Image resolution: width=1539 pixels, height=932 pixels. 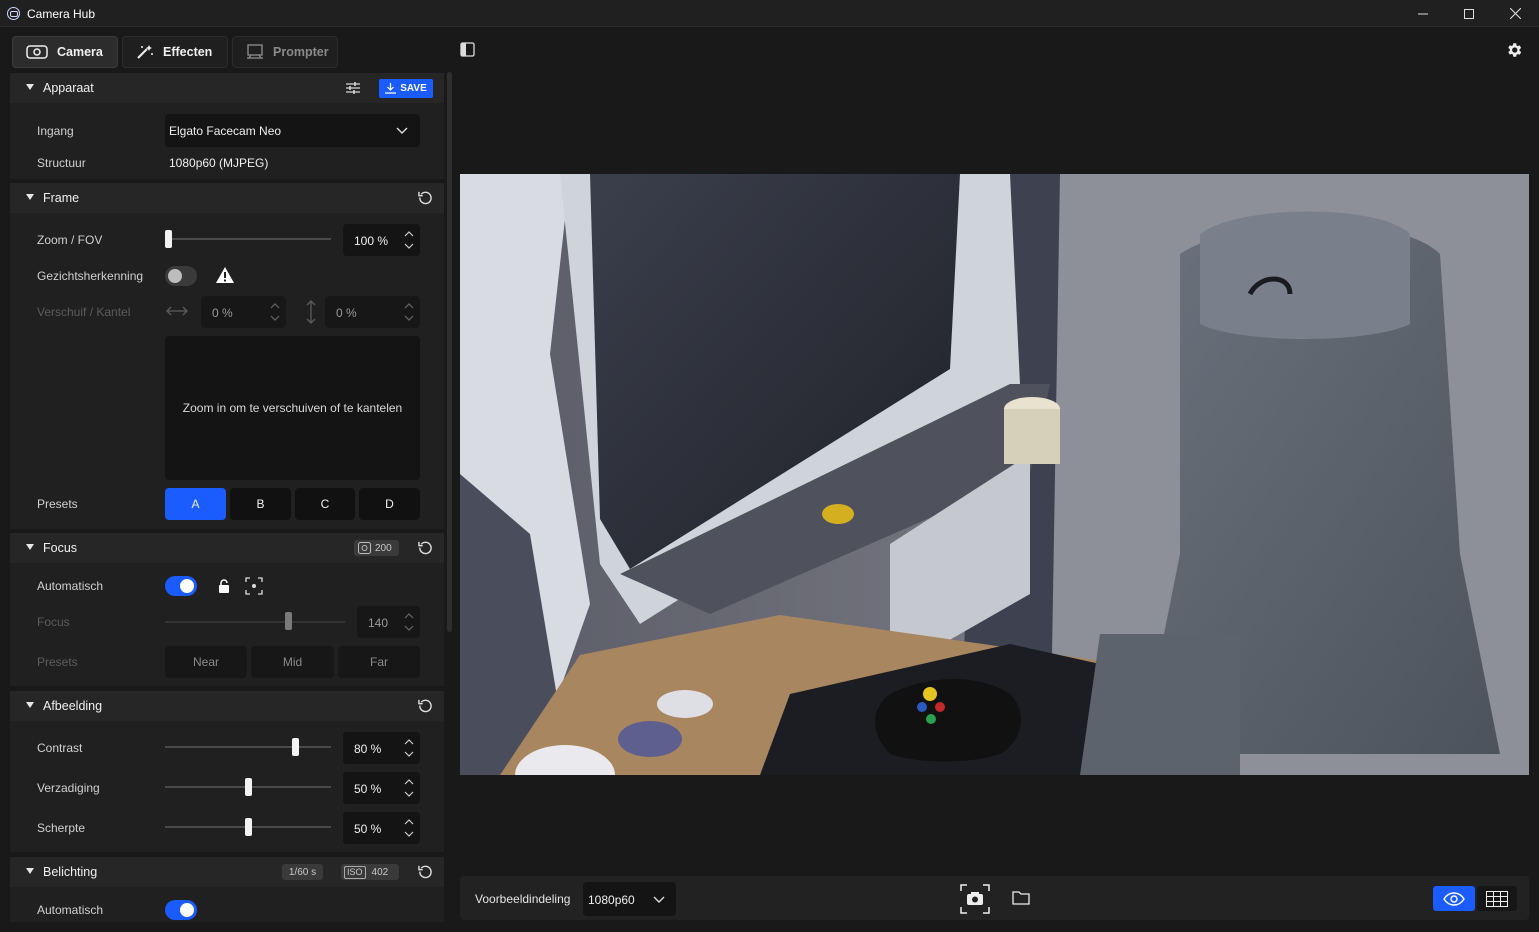 What do you see at coordinates (260, 504) in the screenshot?
I see `preset-b-button: B` at bounding box center [260, 504].